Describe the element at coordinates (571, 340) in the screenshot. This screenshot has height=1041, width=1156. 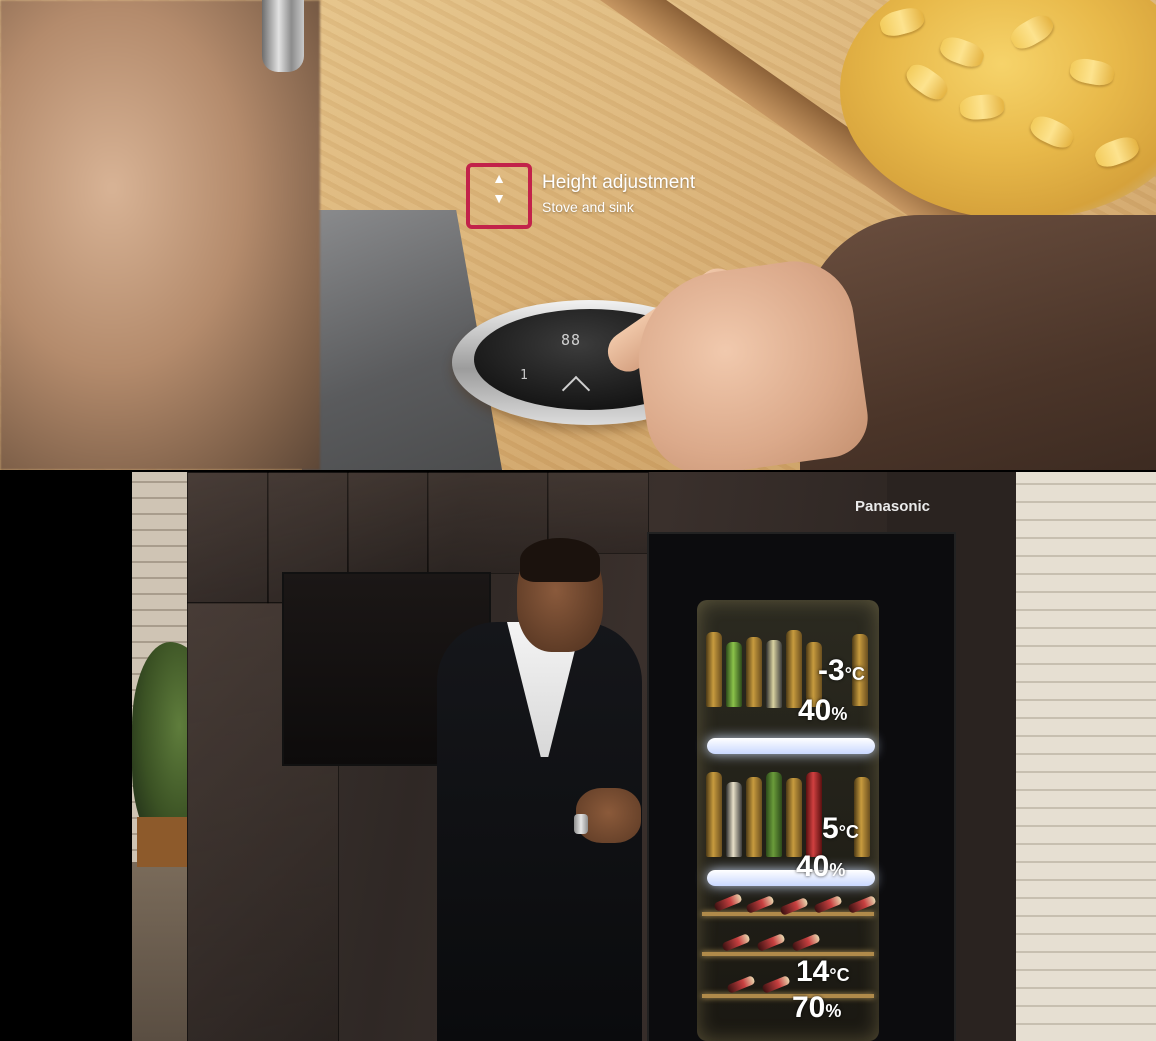
I see `control-display: 88` at that location.